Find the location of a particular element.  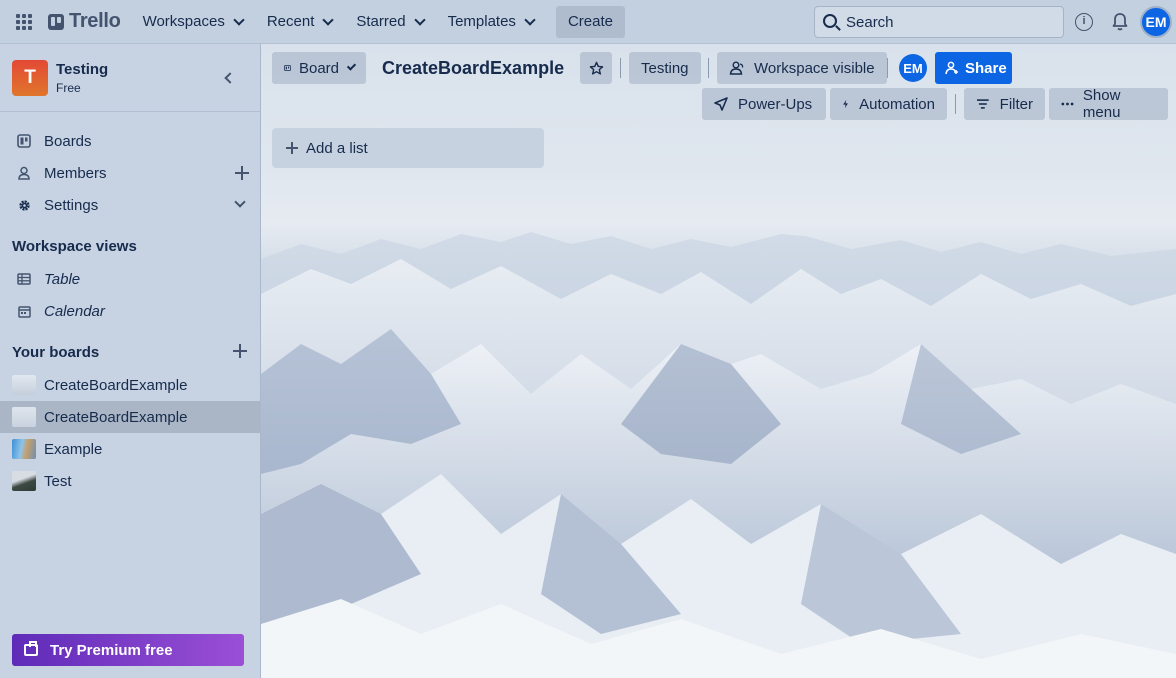

try-premium-button: Try Premium free is located at coordinates (128, 650).